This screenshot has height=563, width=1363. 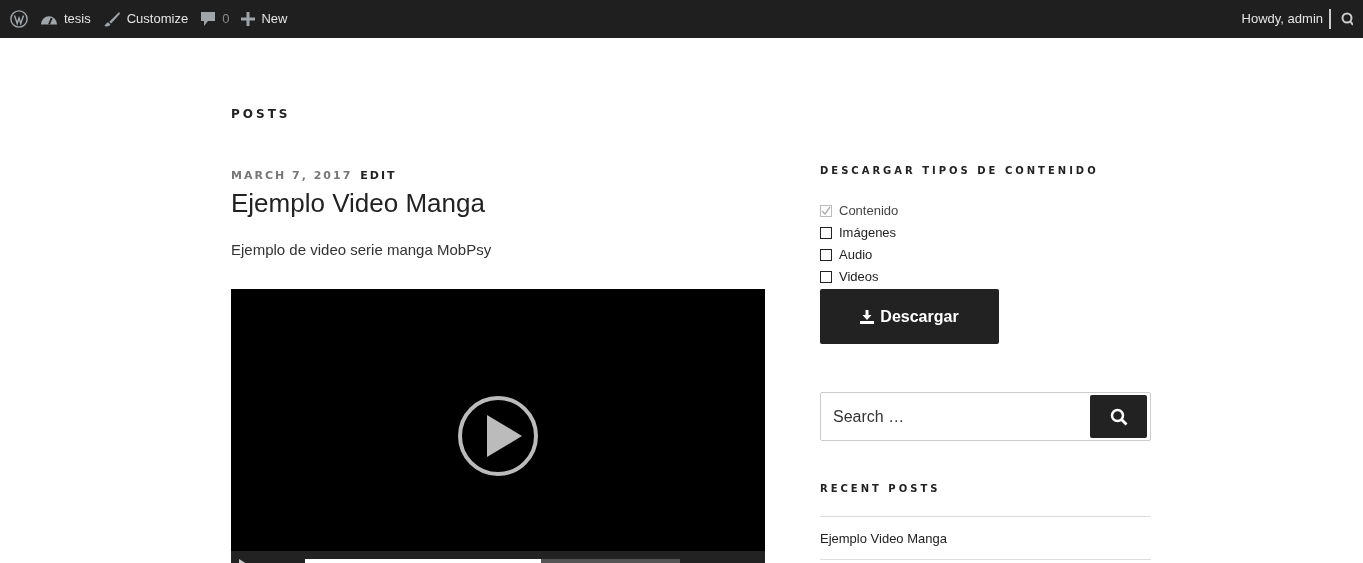 What do you see at coordinates (264, 19) in the screenshot?
I see `admin-bar-link: New` at bounding box center [264, 19].